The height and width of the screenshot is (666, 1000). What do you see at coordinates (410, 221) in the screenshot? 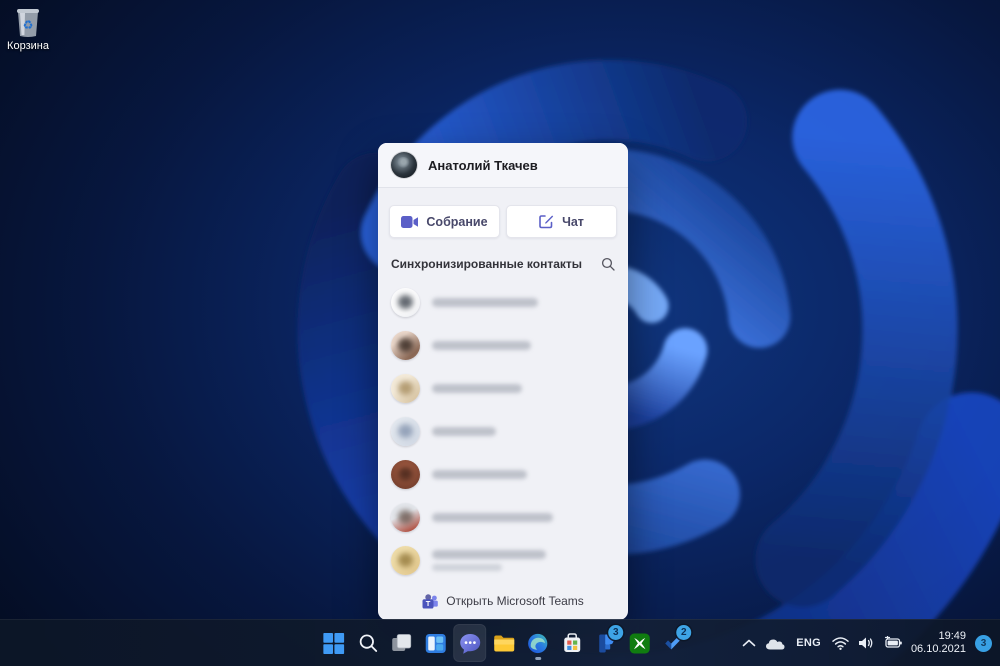
I see `video-camera-icon` at bounding box center [410, 221].